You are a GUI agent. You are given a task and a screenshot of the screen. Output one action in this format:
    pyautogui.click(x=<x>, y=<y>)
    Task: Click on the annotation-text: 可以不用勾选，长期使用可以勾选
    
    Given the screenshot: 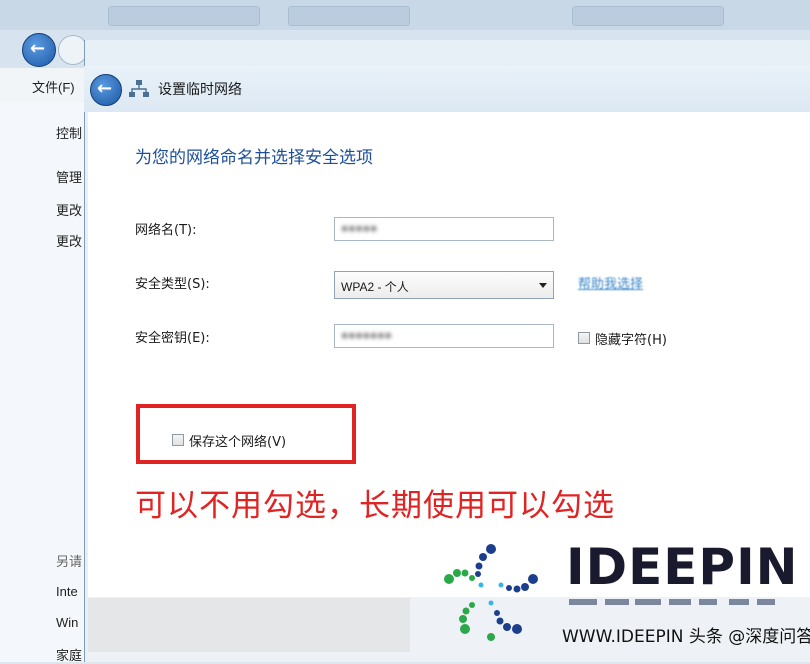 What is the action you would take?
    pyautogui.click(x=375, y=506)
    